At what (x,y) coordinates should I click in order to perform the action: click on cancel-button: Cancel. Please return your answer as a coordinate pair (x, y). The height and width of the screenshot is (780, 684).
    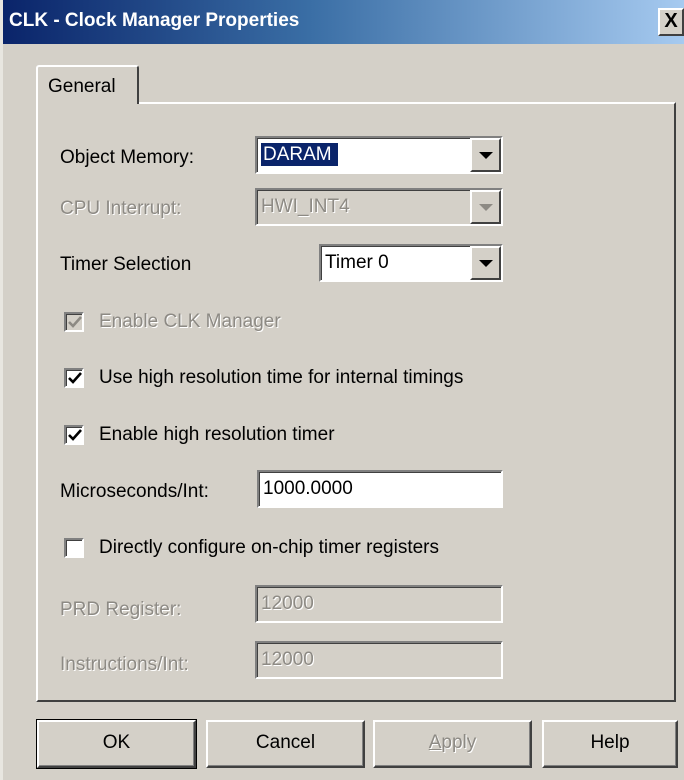
    Looking at the image, I should click on (285, 744).